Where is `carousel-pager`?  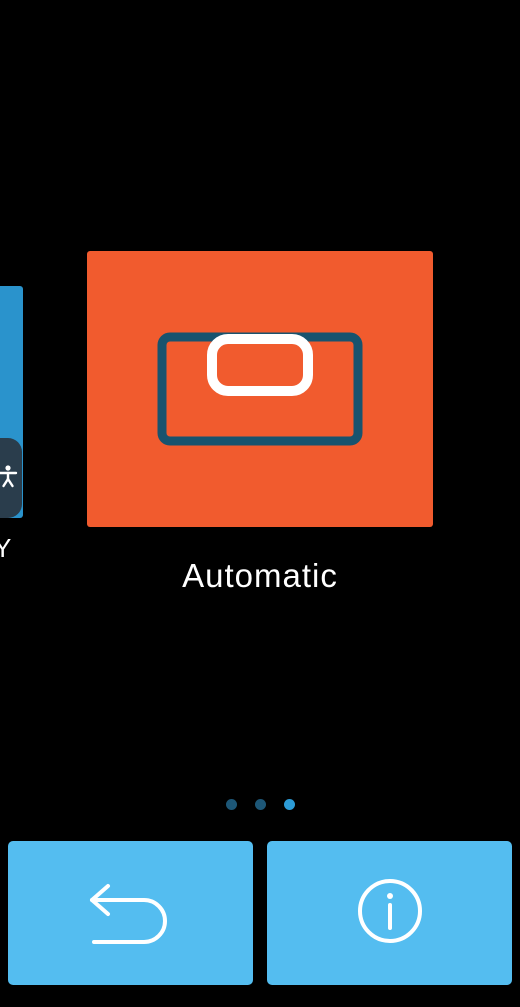 carousel-pager is located at coordinates (260, 805).